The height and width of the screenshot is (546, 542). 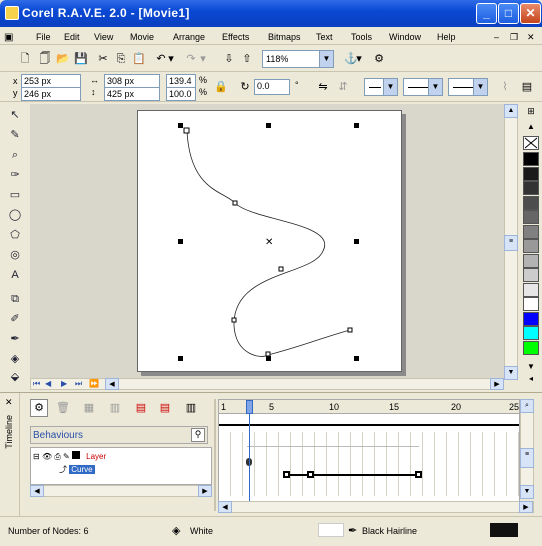 I want to click on menu-edit: Edit, so click(x=72, y=37).